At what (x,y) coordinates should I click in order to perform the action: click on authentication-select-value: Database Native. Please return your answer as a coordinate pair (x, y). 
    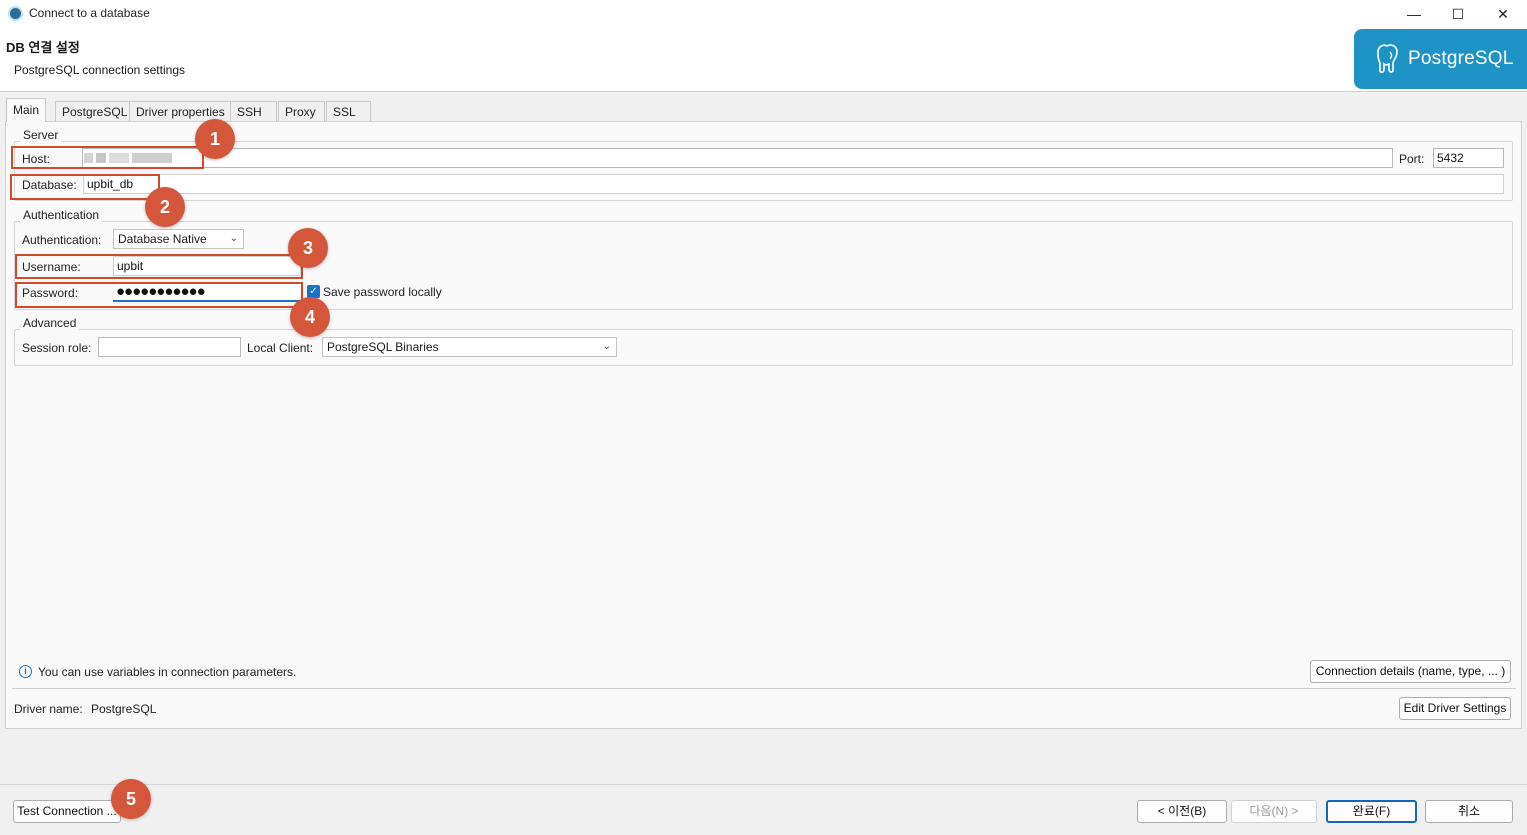
    Looking at the image, I should click on (162, 239).